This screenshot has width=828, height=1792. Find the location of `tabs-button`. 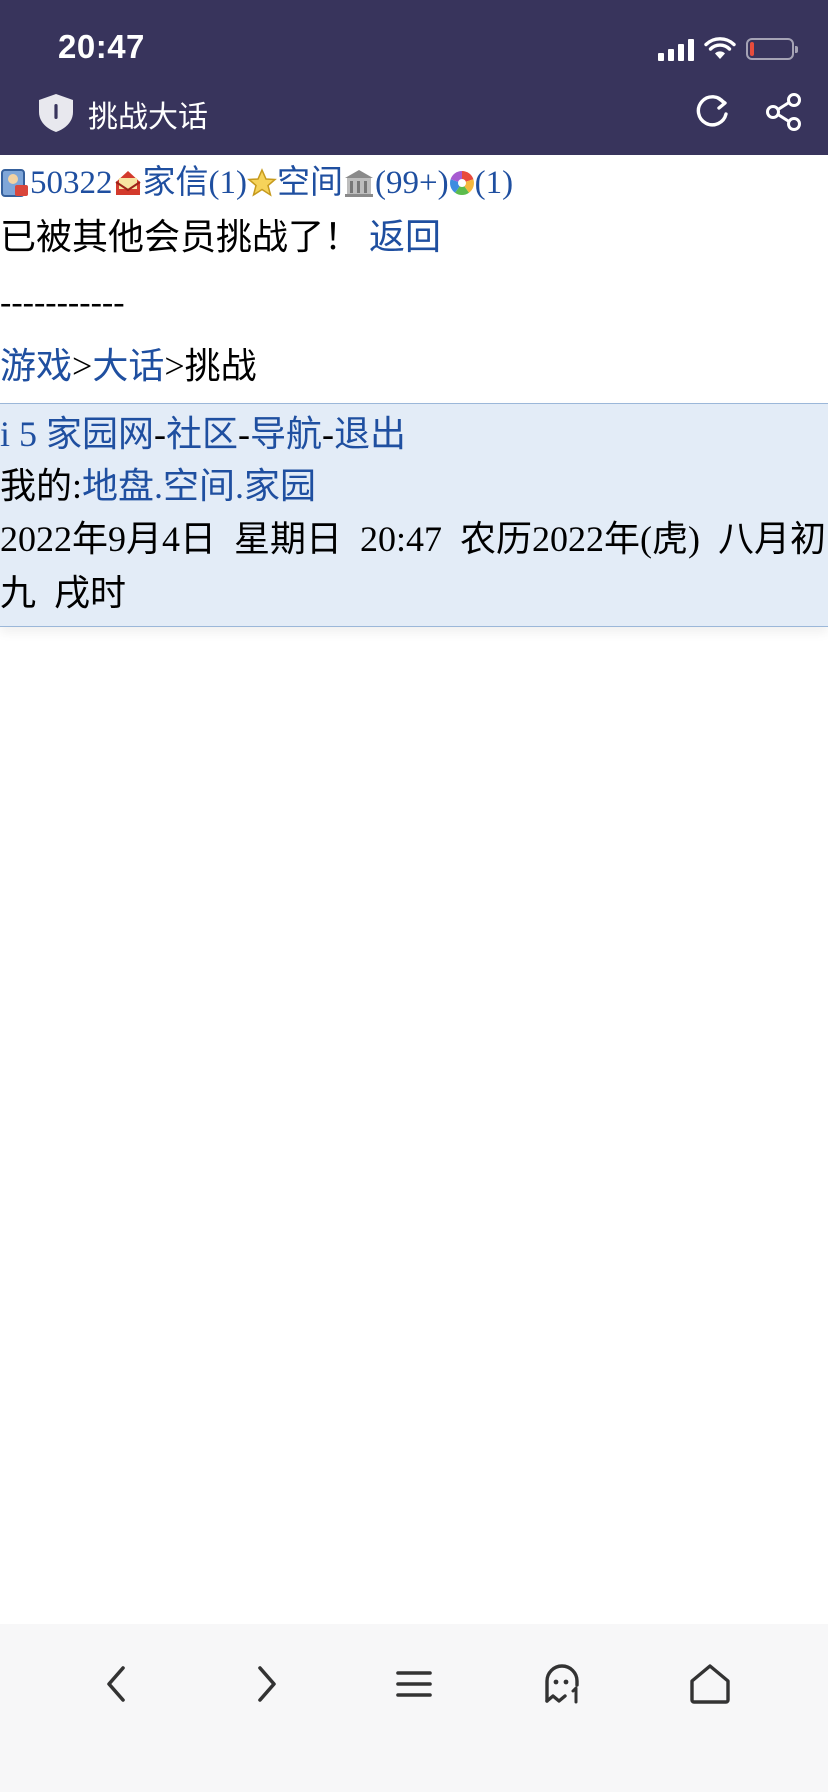

tabs-button is located at coordinates (562, 1684).